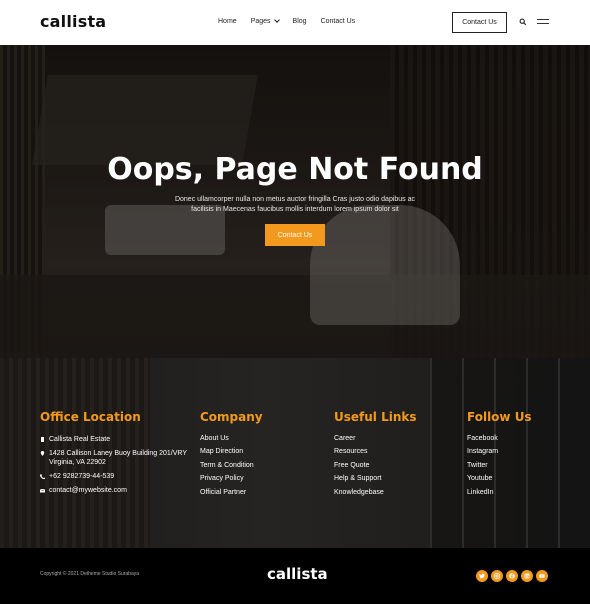 Image resolution: width=590 pixels, height=604 pixels. I want to click on office-phone: +62 9282739-44-539, so click(115, 476).